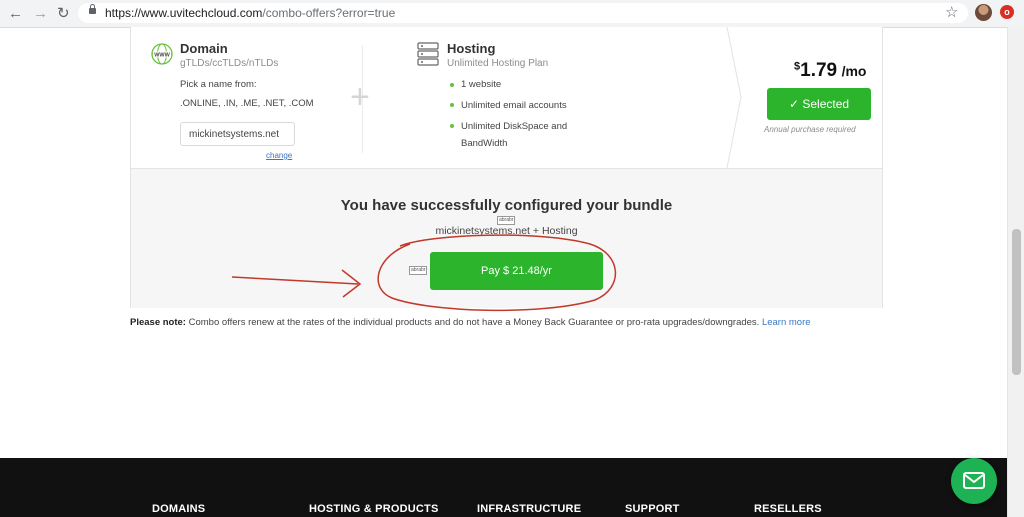 The width and height of the screenshot is (1024, 517). Describe the element at coordinates (786, 322) in the screenshot. I see `learn-more-link: Learn more` at that location.